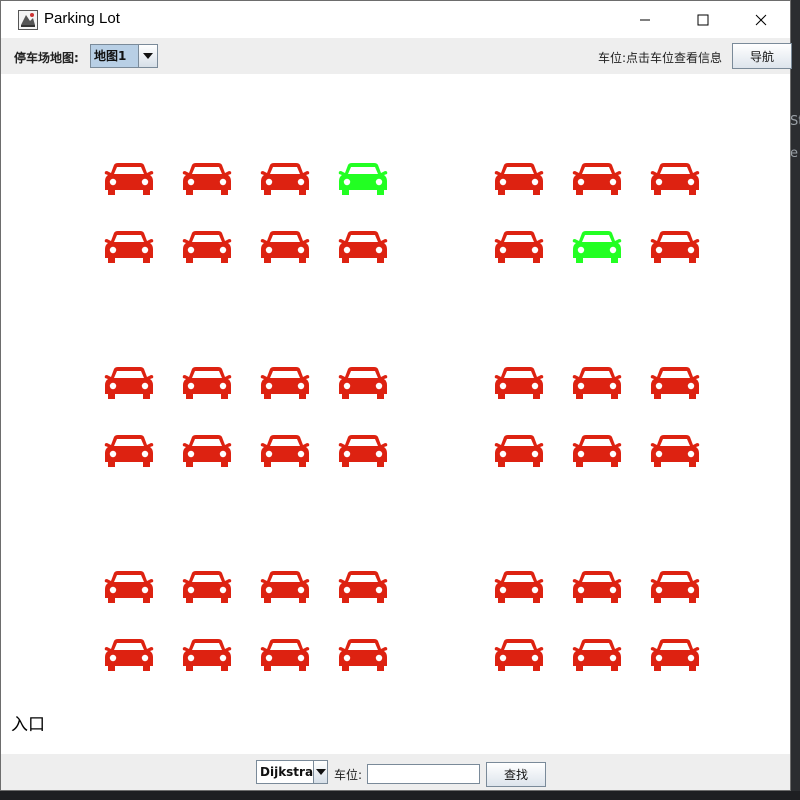 Image resolution: width=800 pixels, height=800 pixels. I want to click on map-select-value: 地图1, so click(114, 56).